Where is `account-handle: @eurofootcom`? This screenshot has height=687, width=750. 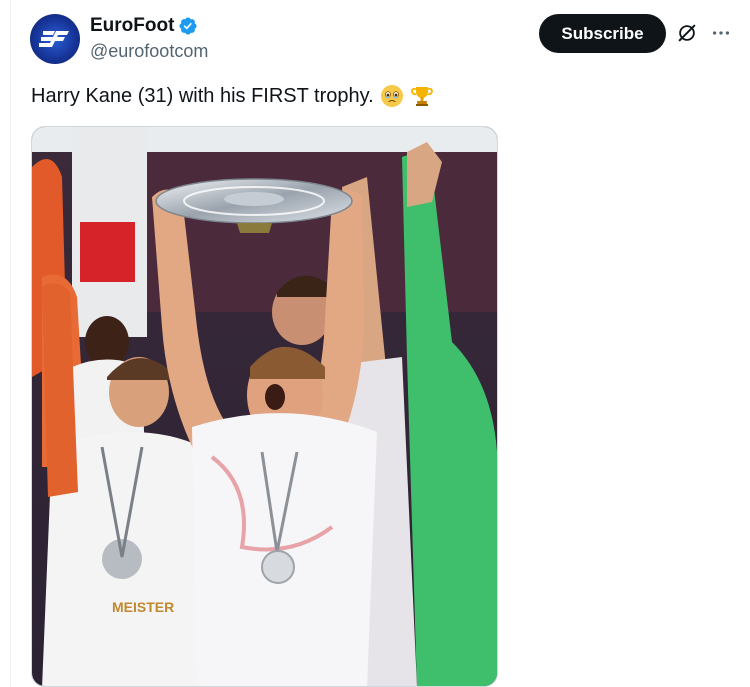
account-handle: @eurofootcom is located at coordinates (149, 51).